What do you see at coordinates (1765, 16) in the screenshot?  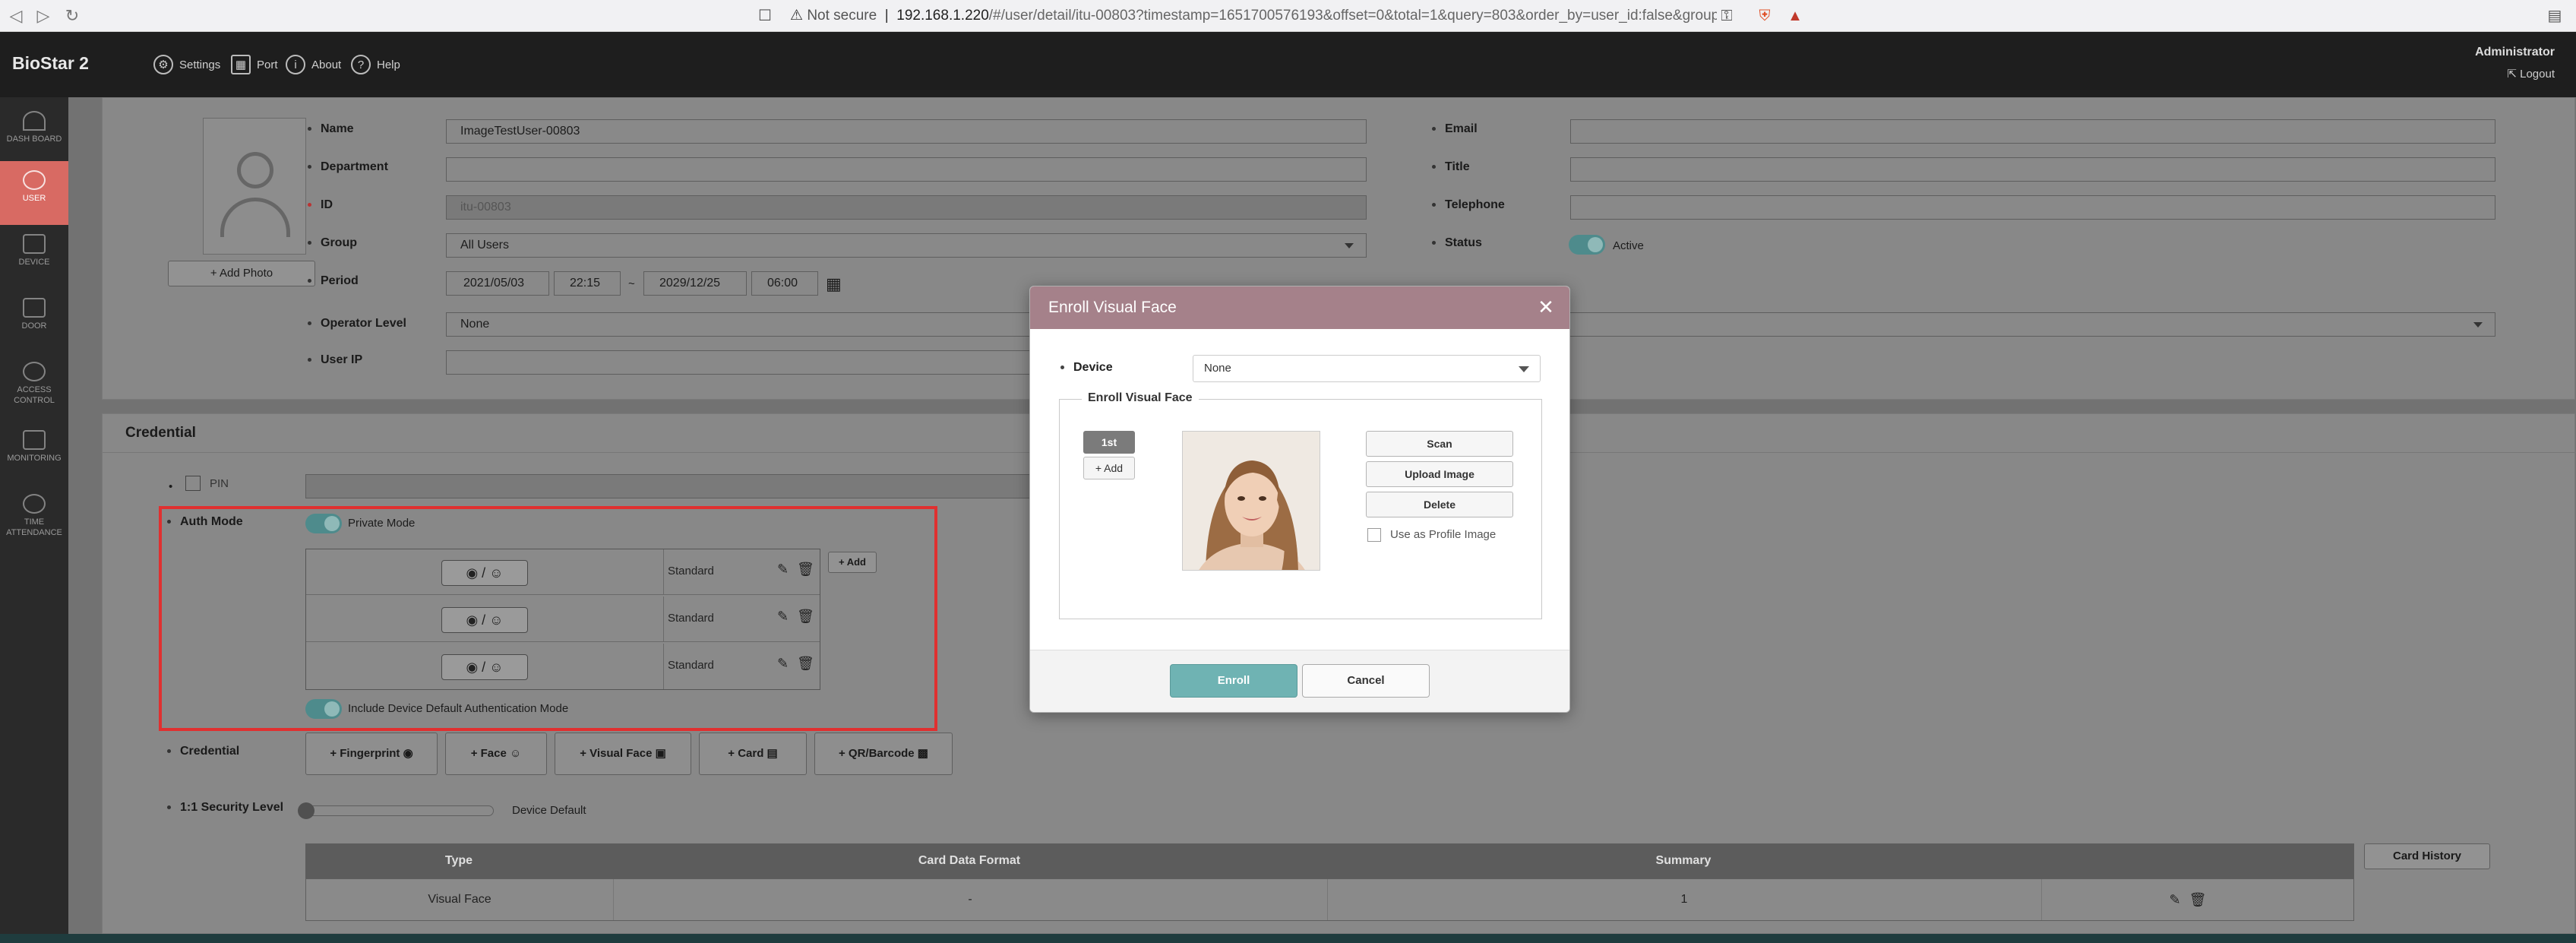 I see `brave-shield-icon: ⛨` at bounding box center [1765, 16].